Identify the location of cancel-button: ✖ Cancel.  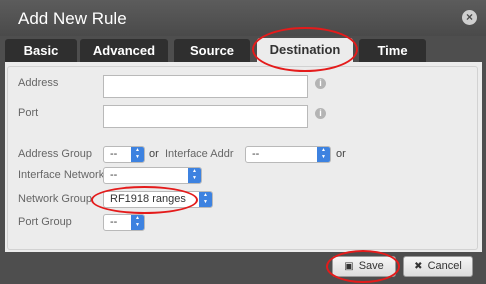
(438, 266).